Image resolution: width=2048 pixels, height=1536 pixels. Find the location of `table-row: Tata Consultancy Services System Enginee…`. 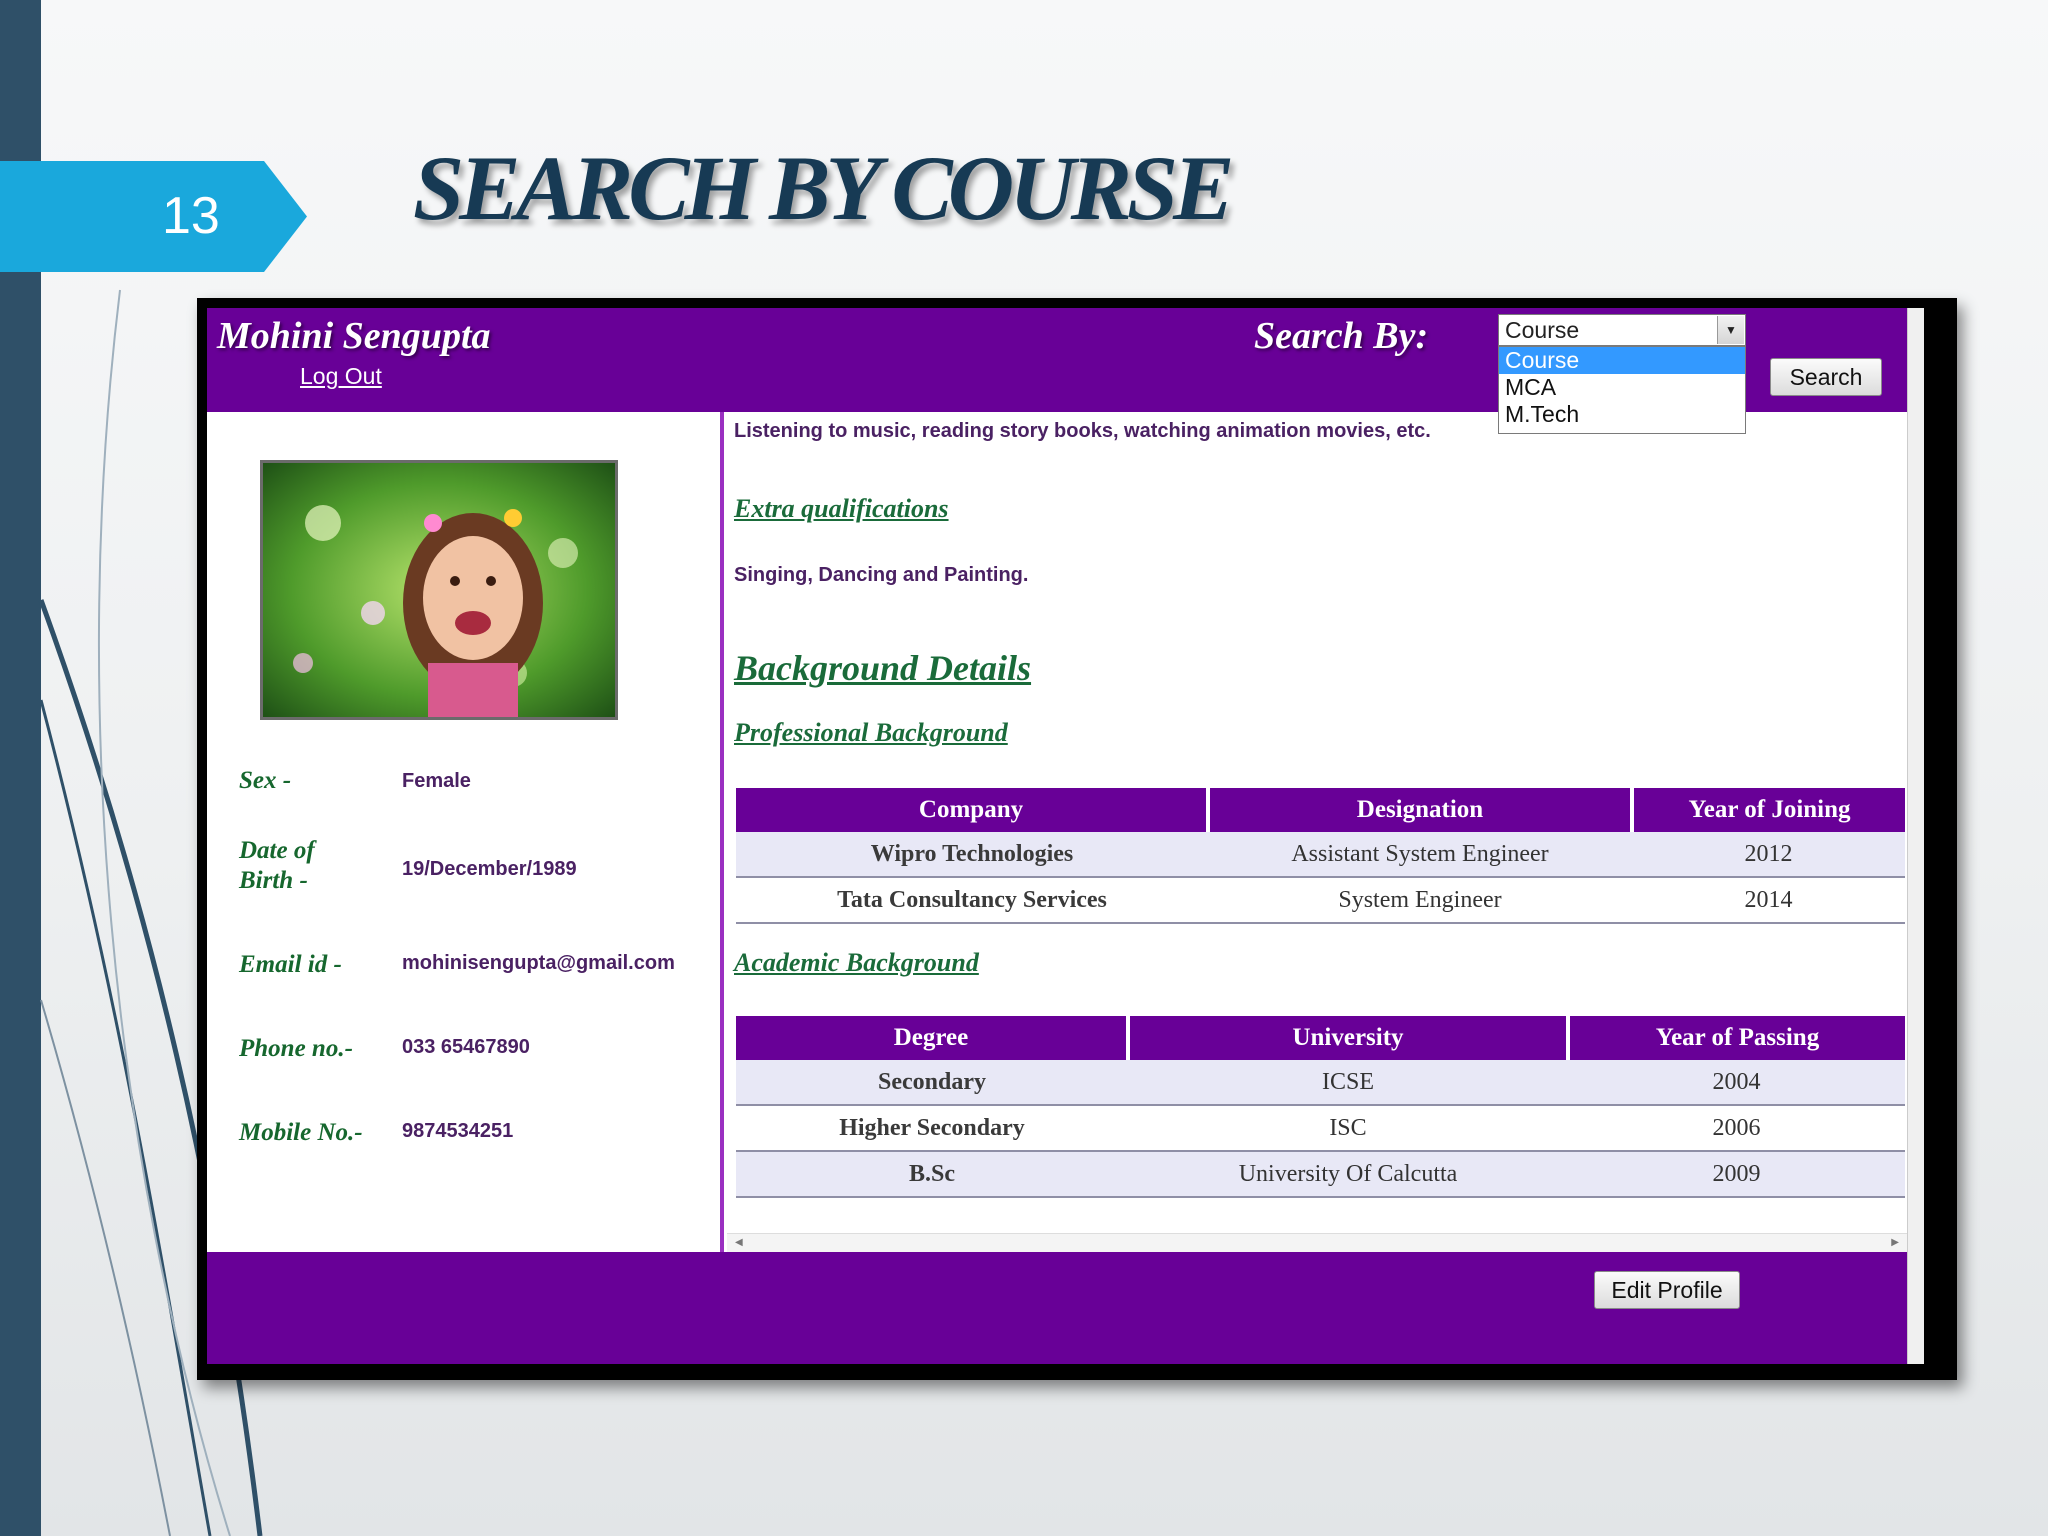

table-row: Tata Consultancy Services System Enginee… is located at coordinates (1320, 900).